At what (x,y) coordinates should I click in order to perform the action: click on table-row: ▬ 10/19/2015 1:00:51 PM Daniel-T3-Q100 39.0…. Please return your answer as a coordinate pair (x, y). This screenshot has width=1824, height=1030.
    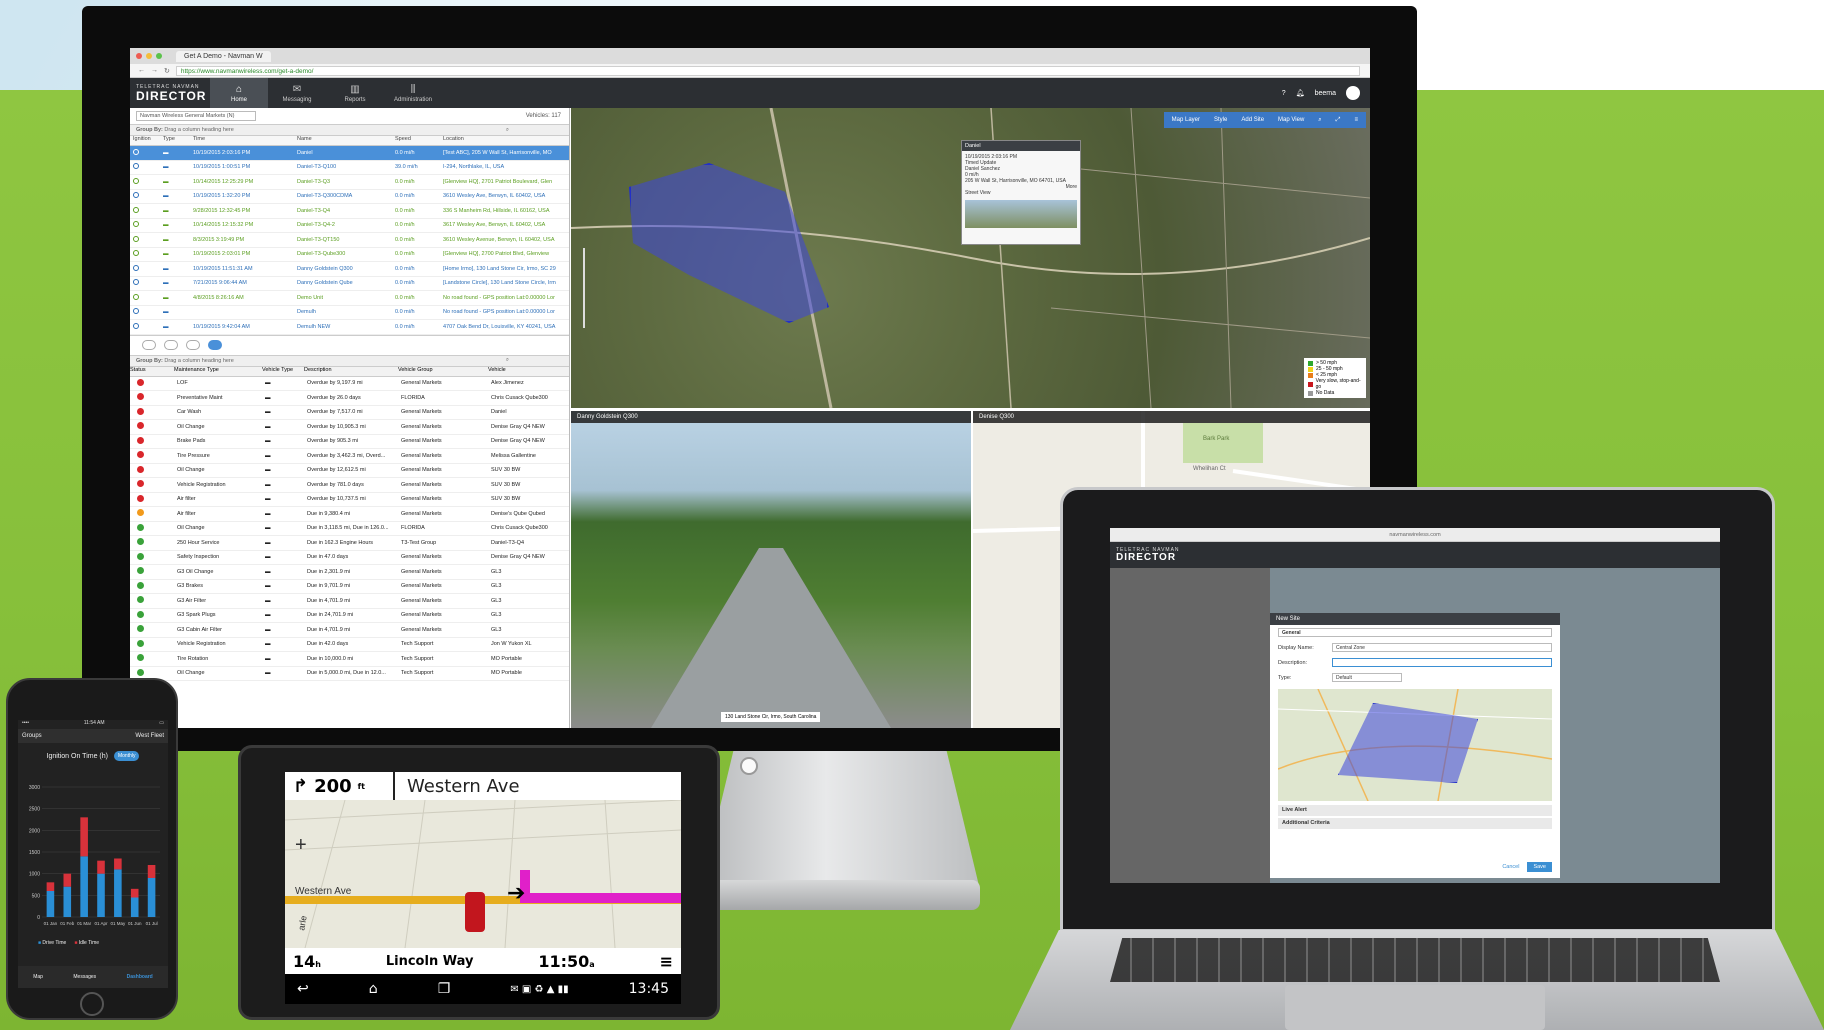
    Looking at the image, I should click on (349, 168).